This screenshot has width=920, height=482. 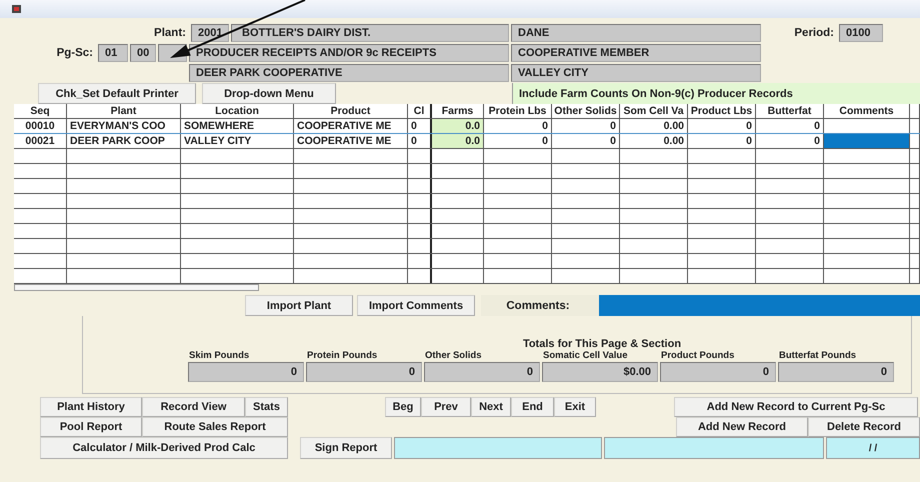 I want to click on totals-label: Somatic Cell Value, so click(x=585, y=355).